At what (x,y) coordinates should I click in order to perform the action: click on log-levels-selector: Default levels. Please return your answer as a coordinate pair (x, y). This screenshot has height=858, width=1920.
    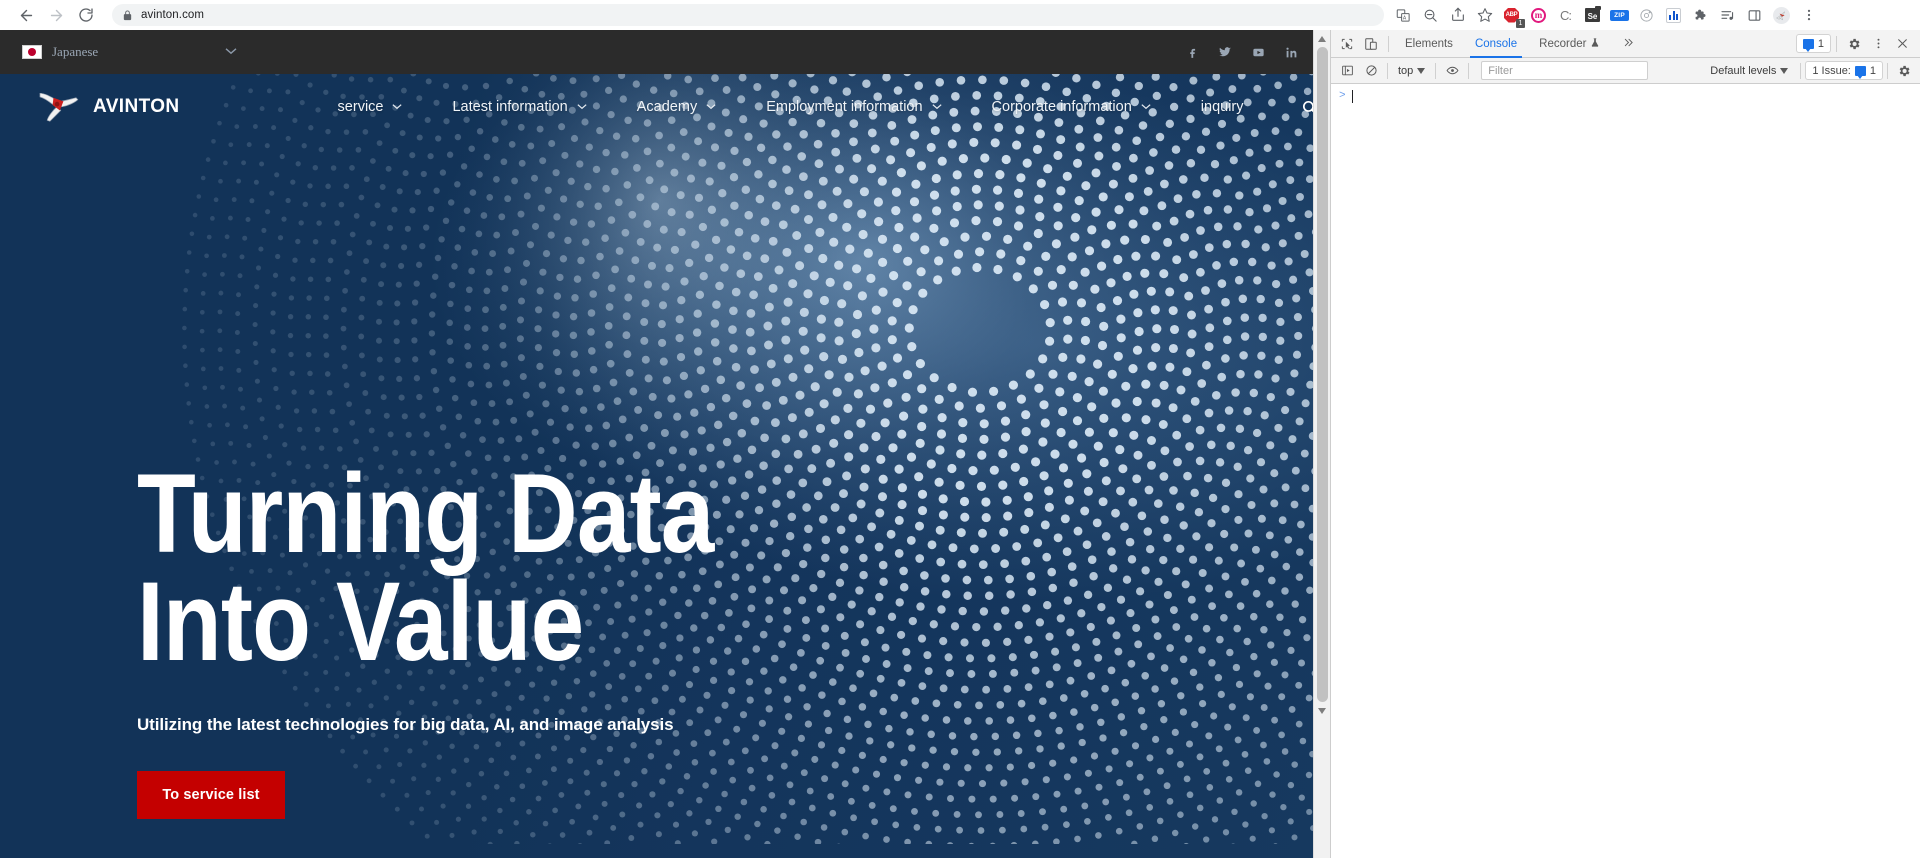
    Looking at the image, I should click on (1753, 71).